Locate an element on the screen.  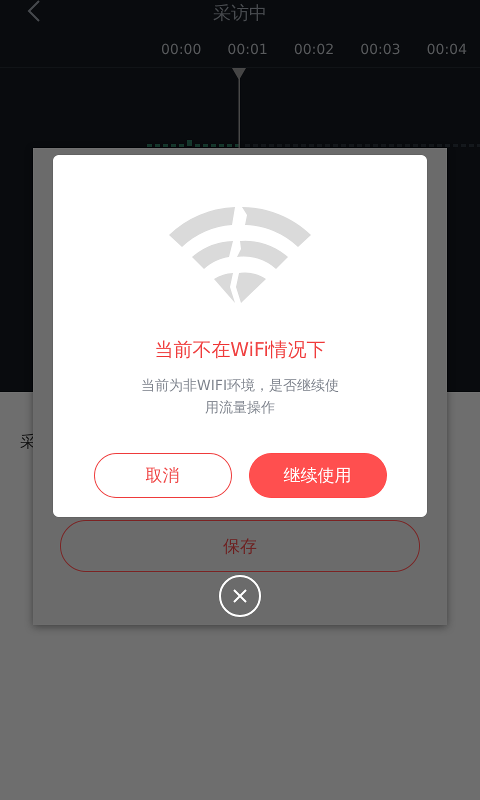
time-tick: 00:03 is located at coordinates (380, 50).